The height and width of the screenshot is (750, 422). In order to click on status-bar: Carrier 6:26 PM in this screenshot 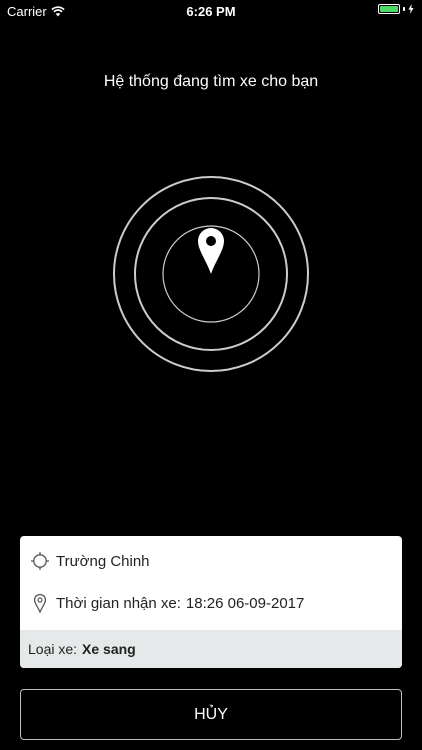, I will do `click(211, 11)`.